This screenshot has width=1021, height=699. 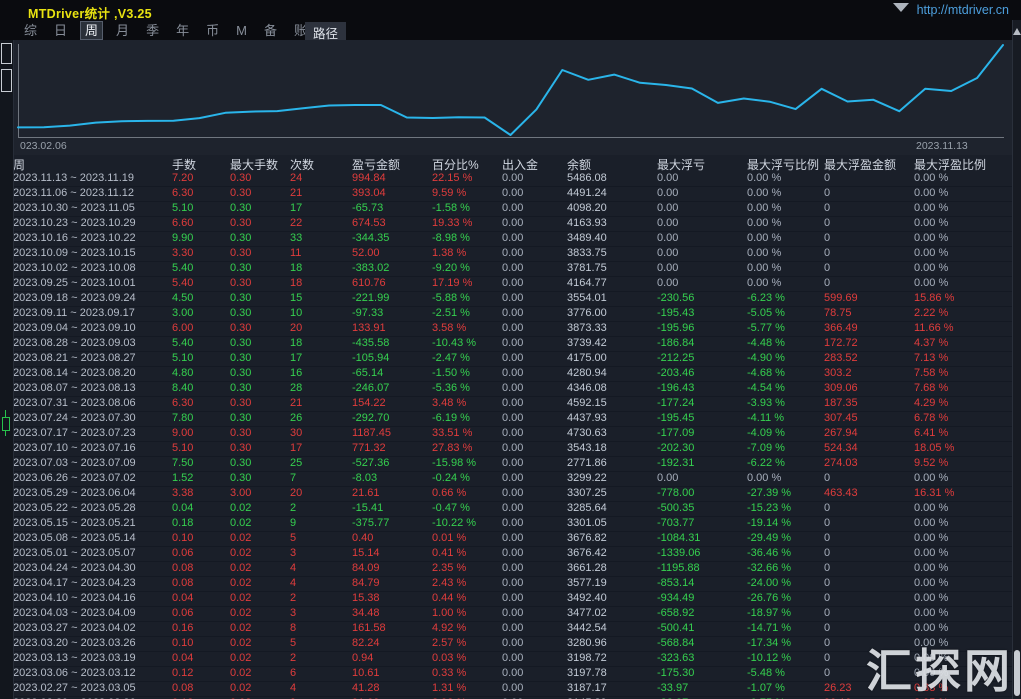 I want to click on col-header-in-out: 出入金, so click(x=520, y=165).